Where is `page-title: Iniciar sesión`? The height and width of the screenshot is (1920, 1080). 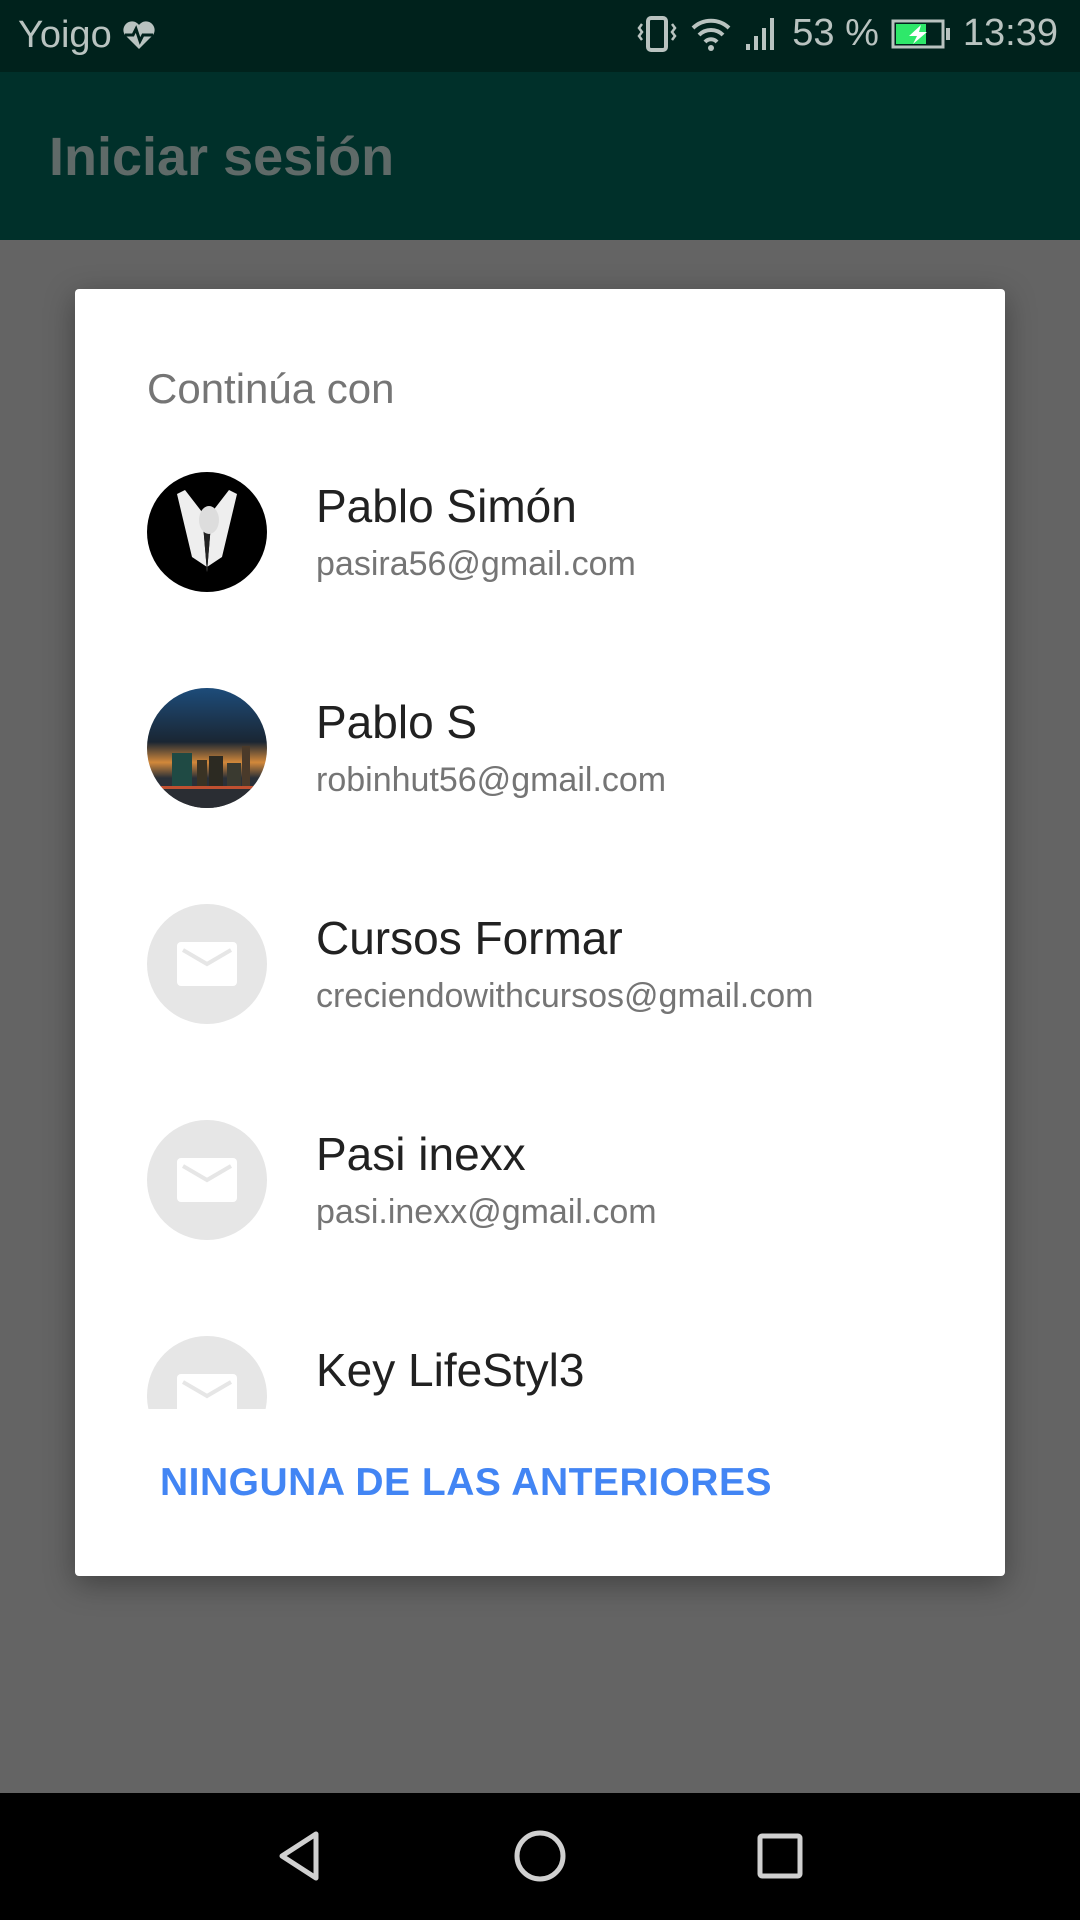 page-title: Iniciar sesión is located at coordinates (222, 157).